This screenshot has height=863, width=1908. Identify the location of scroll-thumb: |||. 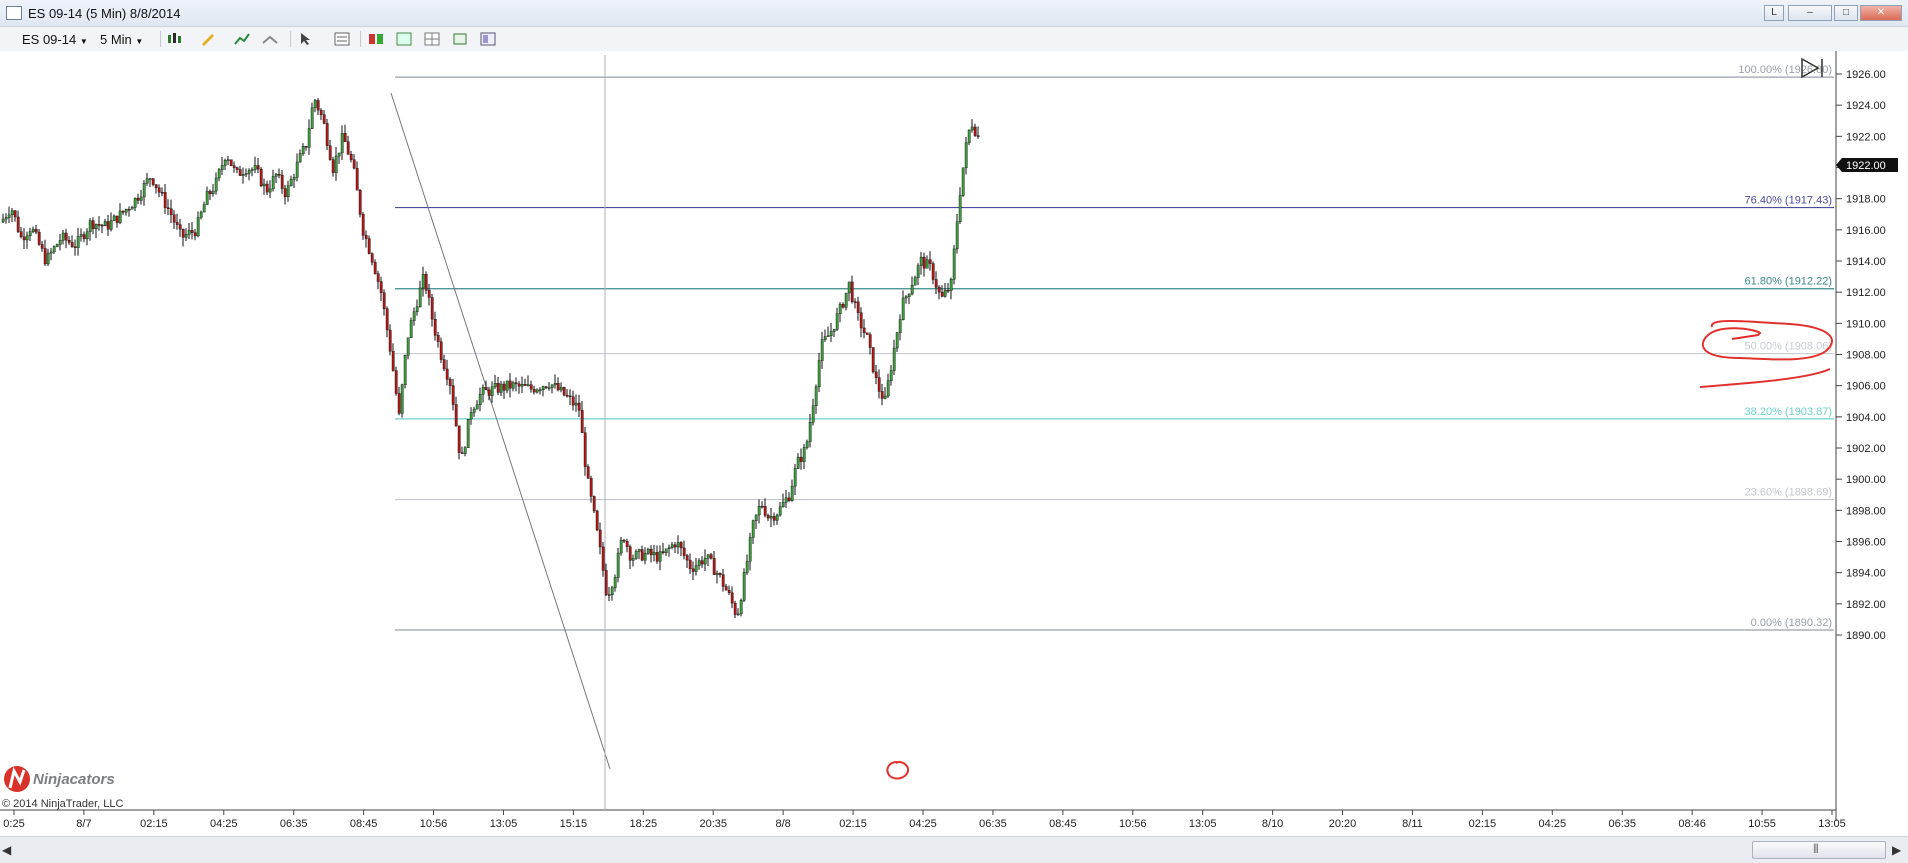
(1819, 850).